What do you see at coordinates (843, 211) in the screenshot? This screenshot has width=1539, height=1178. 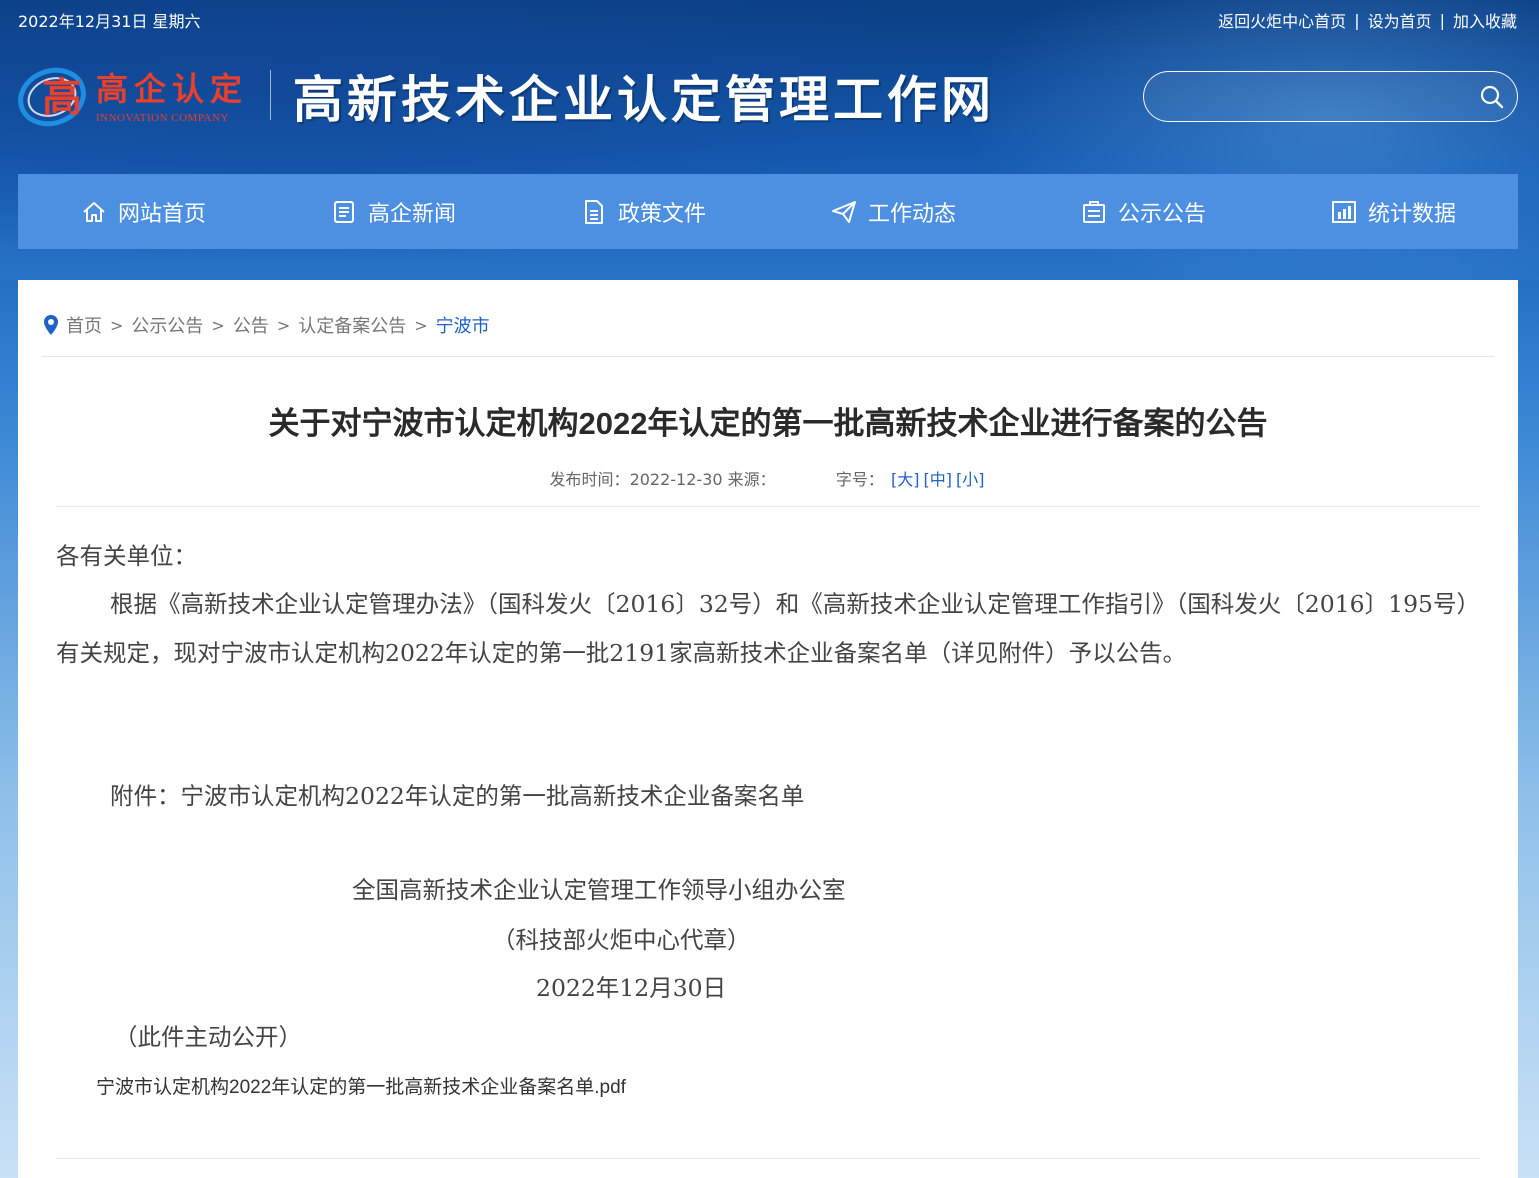 I see `paper-plane-icon` at bounding box center [843, 211].